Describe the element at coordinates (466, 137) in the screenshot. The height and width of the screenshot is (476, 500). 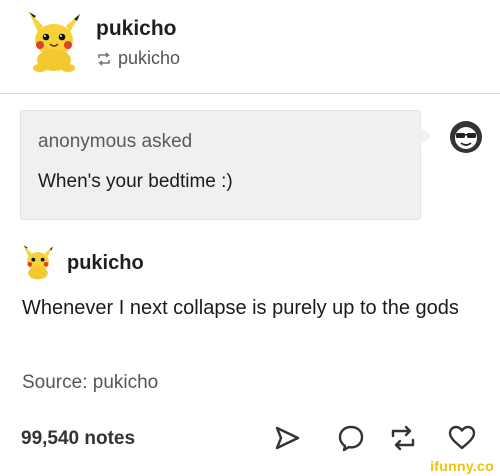
I see `anonymous-avatar-icon` at that location.